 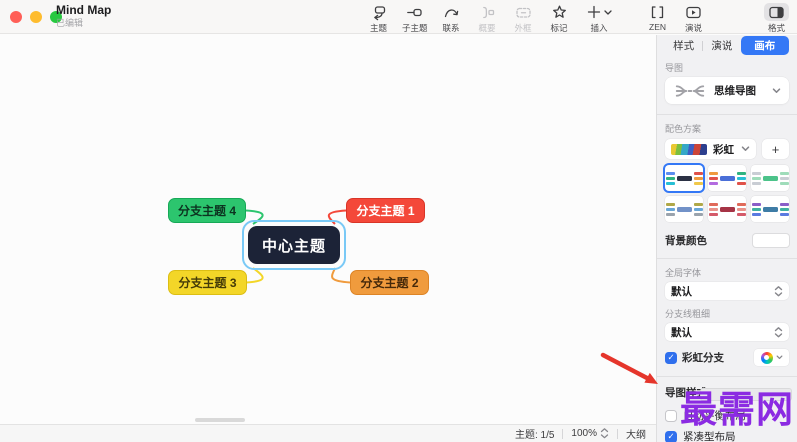 What do you see at coordinates (207, 282) in the screenshot?
I see `branch-topic-3-node: 分支主题 3` at bounding box center [207, 282].